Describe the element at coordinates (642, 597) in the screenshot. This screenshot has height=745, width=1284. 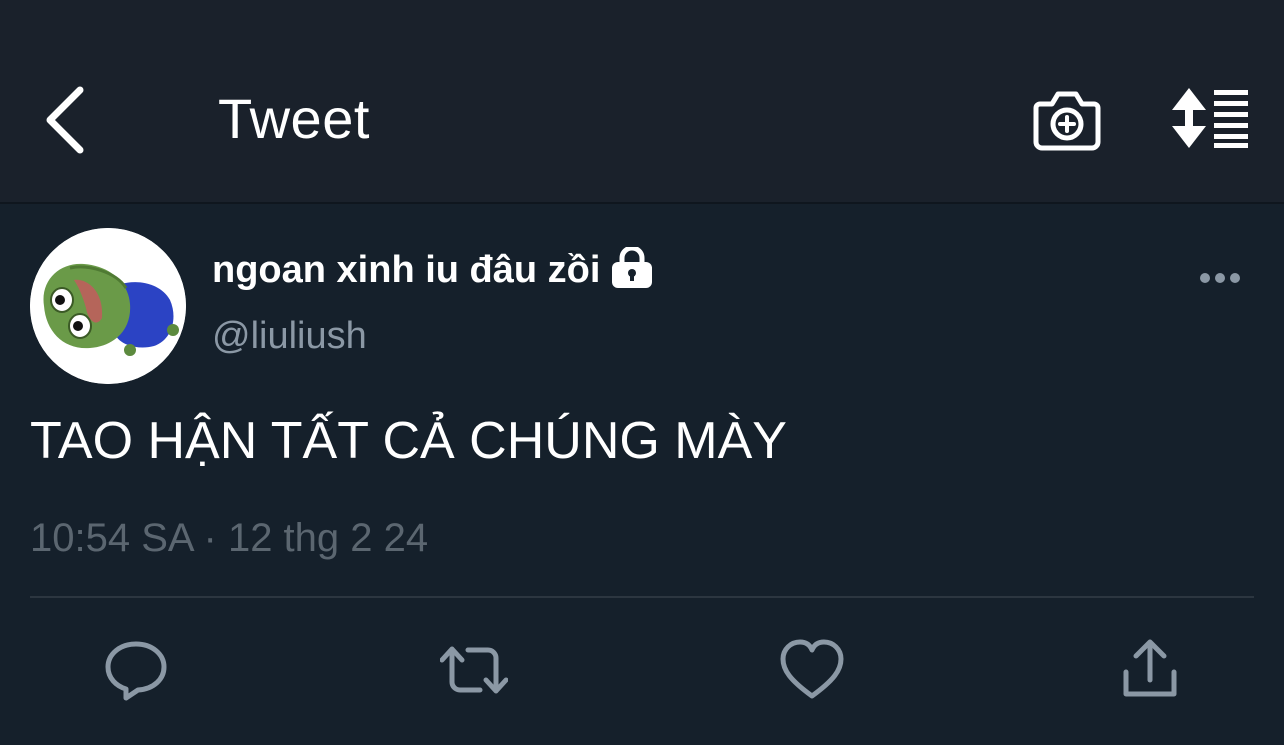
I see `divider` at that location.